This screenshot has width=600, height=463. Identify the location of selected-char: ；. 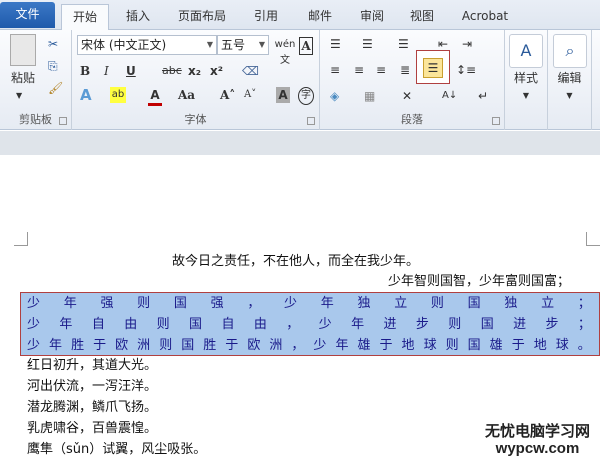
(584, 324).